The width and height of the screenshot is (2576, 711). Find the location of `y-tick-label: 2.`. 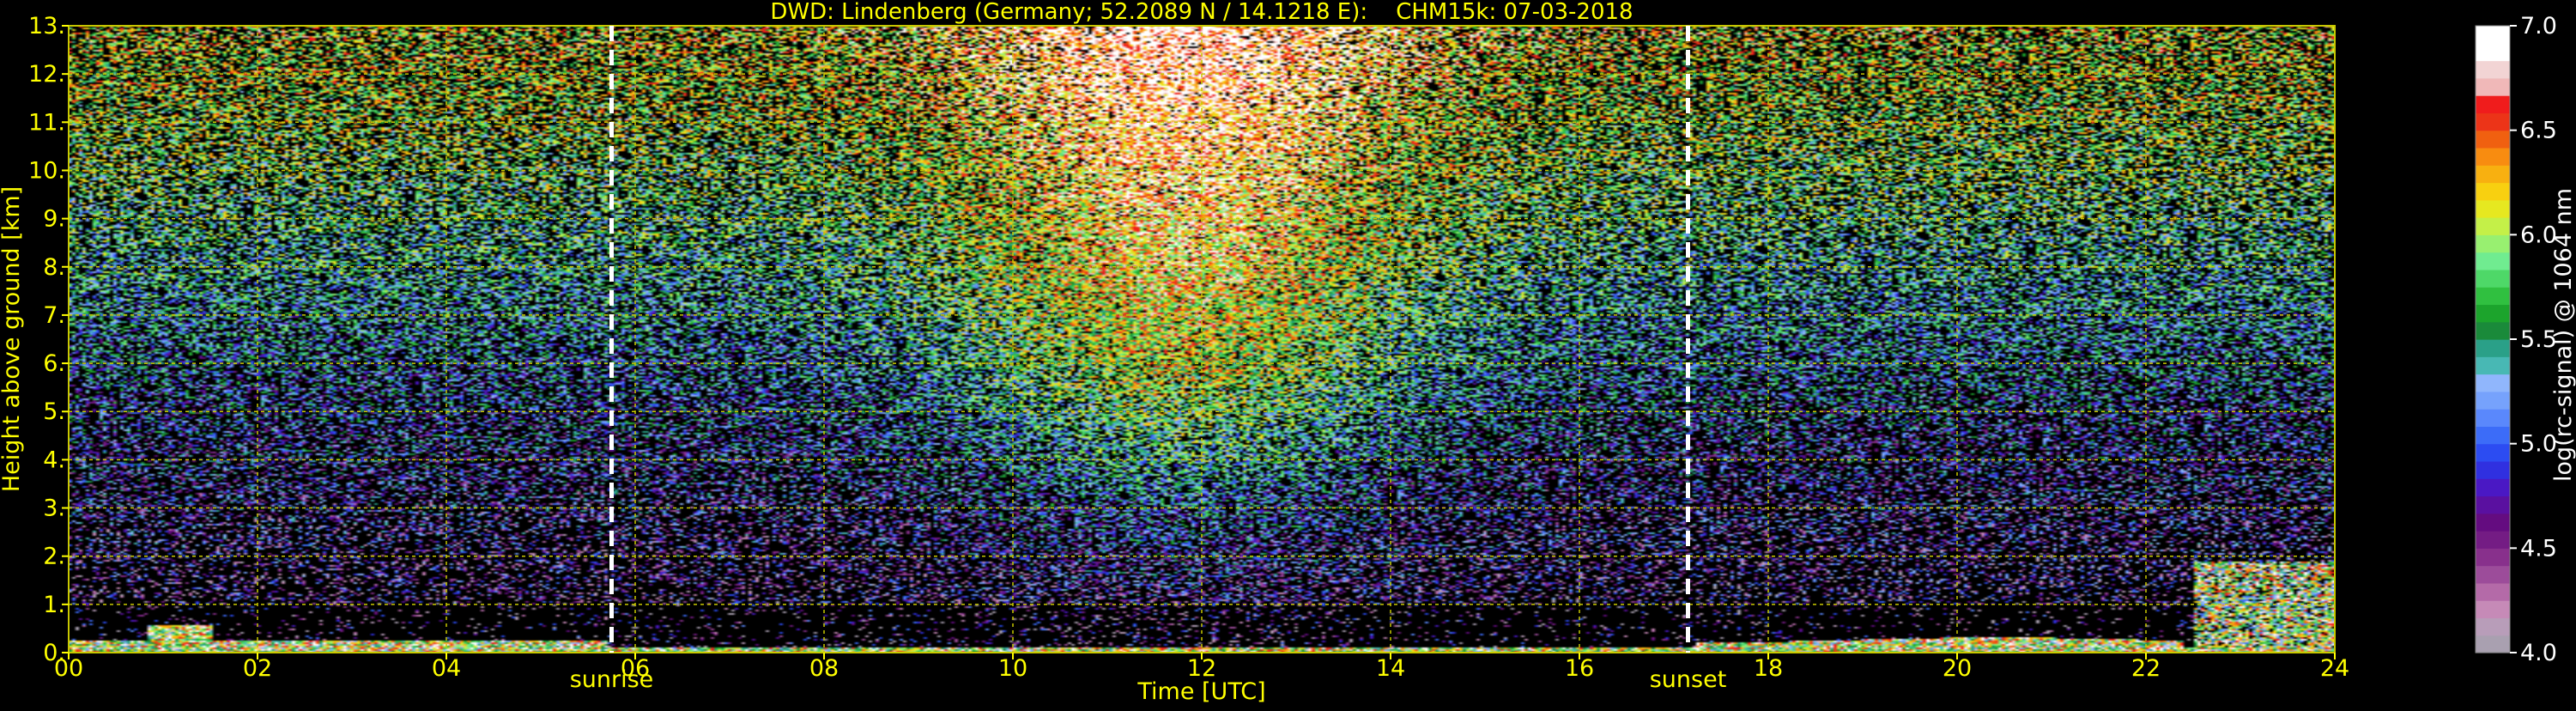

y-tick-label: 2. is located at coordinates (54, 557).